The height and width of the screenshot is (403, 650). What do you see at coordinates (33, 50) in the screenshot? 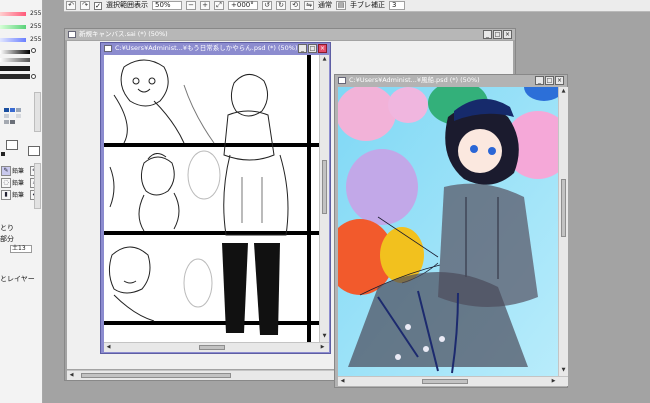
I see `slider-knob-icon` at bounding box center [33, 50].